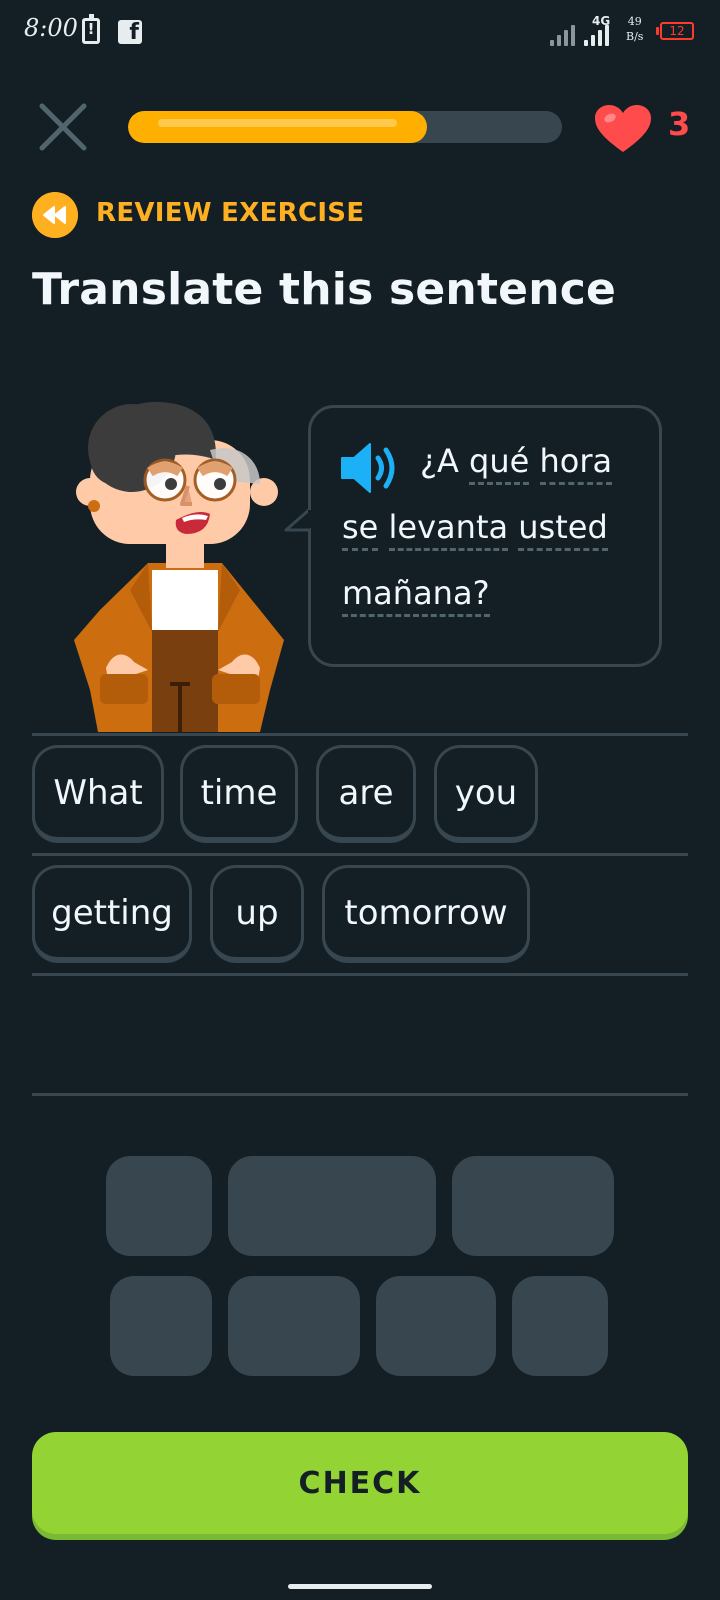 The height and width of the screenshot is (1600, 720). Describe the element at coordinates (486, 794) in the screenshot. I see `answer-word-chip: you` at that location.